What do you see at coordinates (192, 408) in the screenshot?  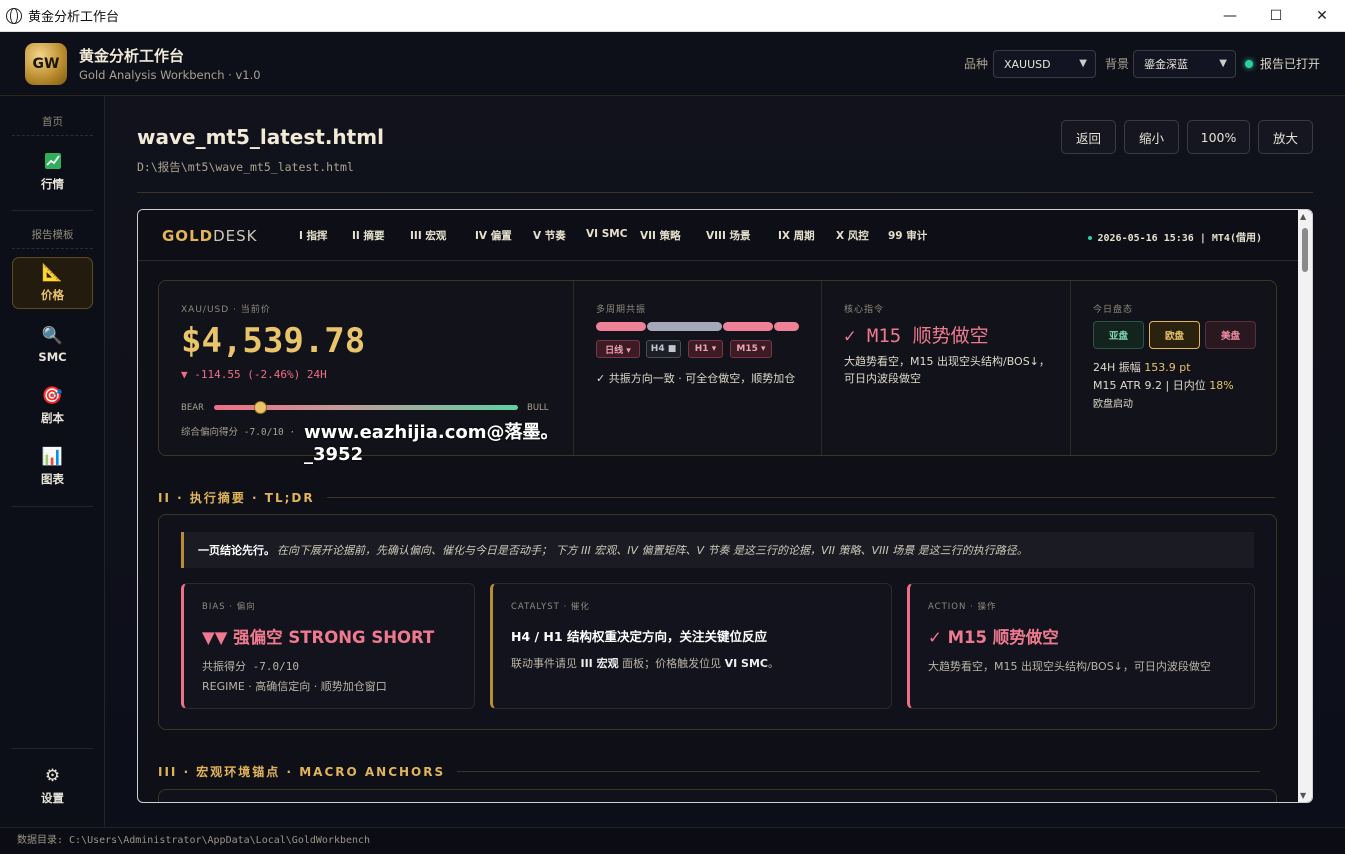 I see `bear-label: BEAR` at bounding box center [192, 408].